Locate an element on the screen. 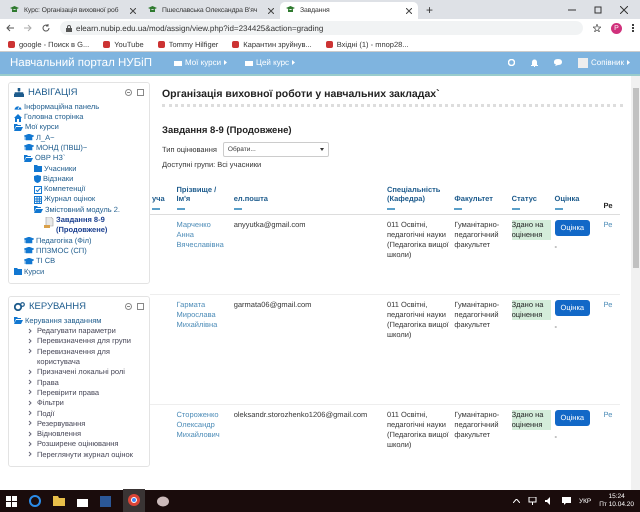 The width and height of the screenshot is (640, 512). shield-icon is located at coordinates (37, 179).